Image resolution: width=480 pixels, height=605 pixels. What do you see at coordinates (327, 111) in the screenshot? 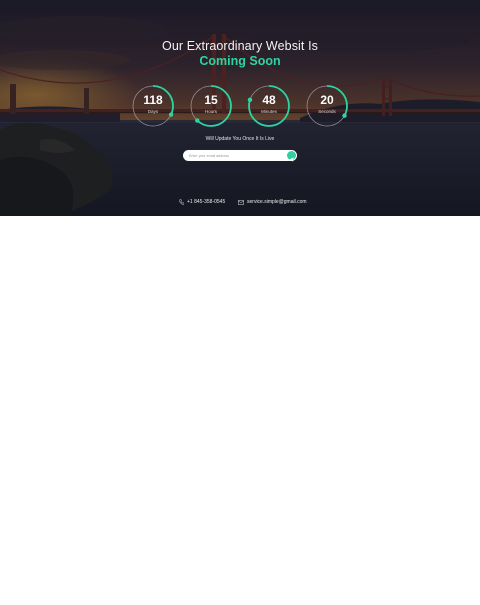
I see `countdown-unit: Seconds` at bounding box center [327, 111].